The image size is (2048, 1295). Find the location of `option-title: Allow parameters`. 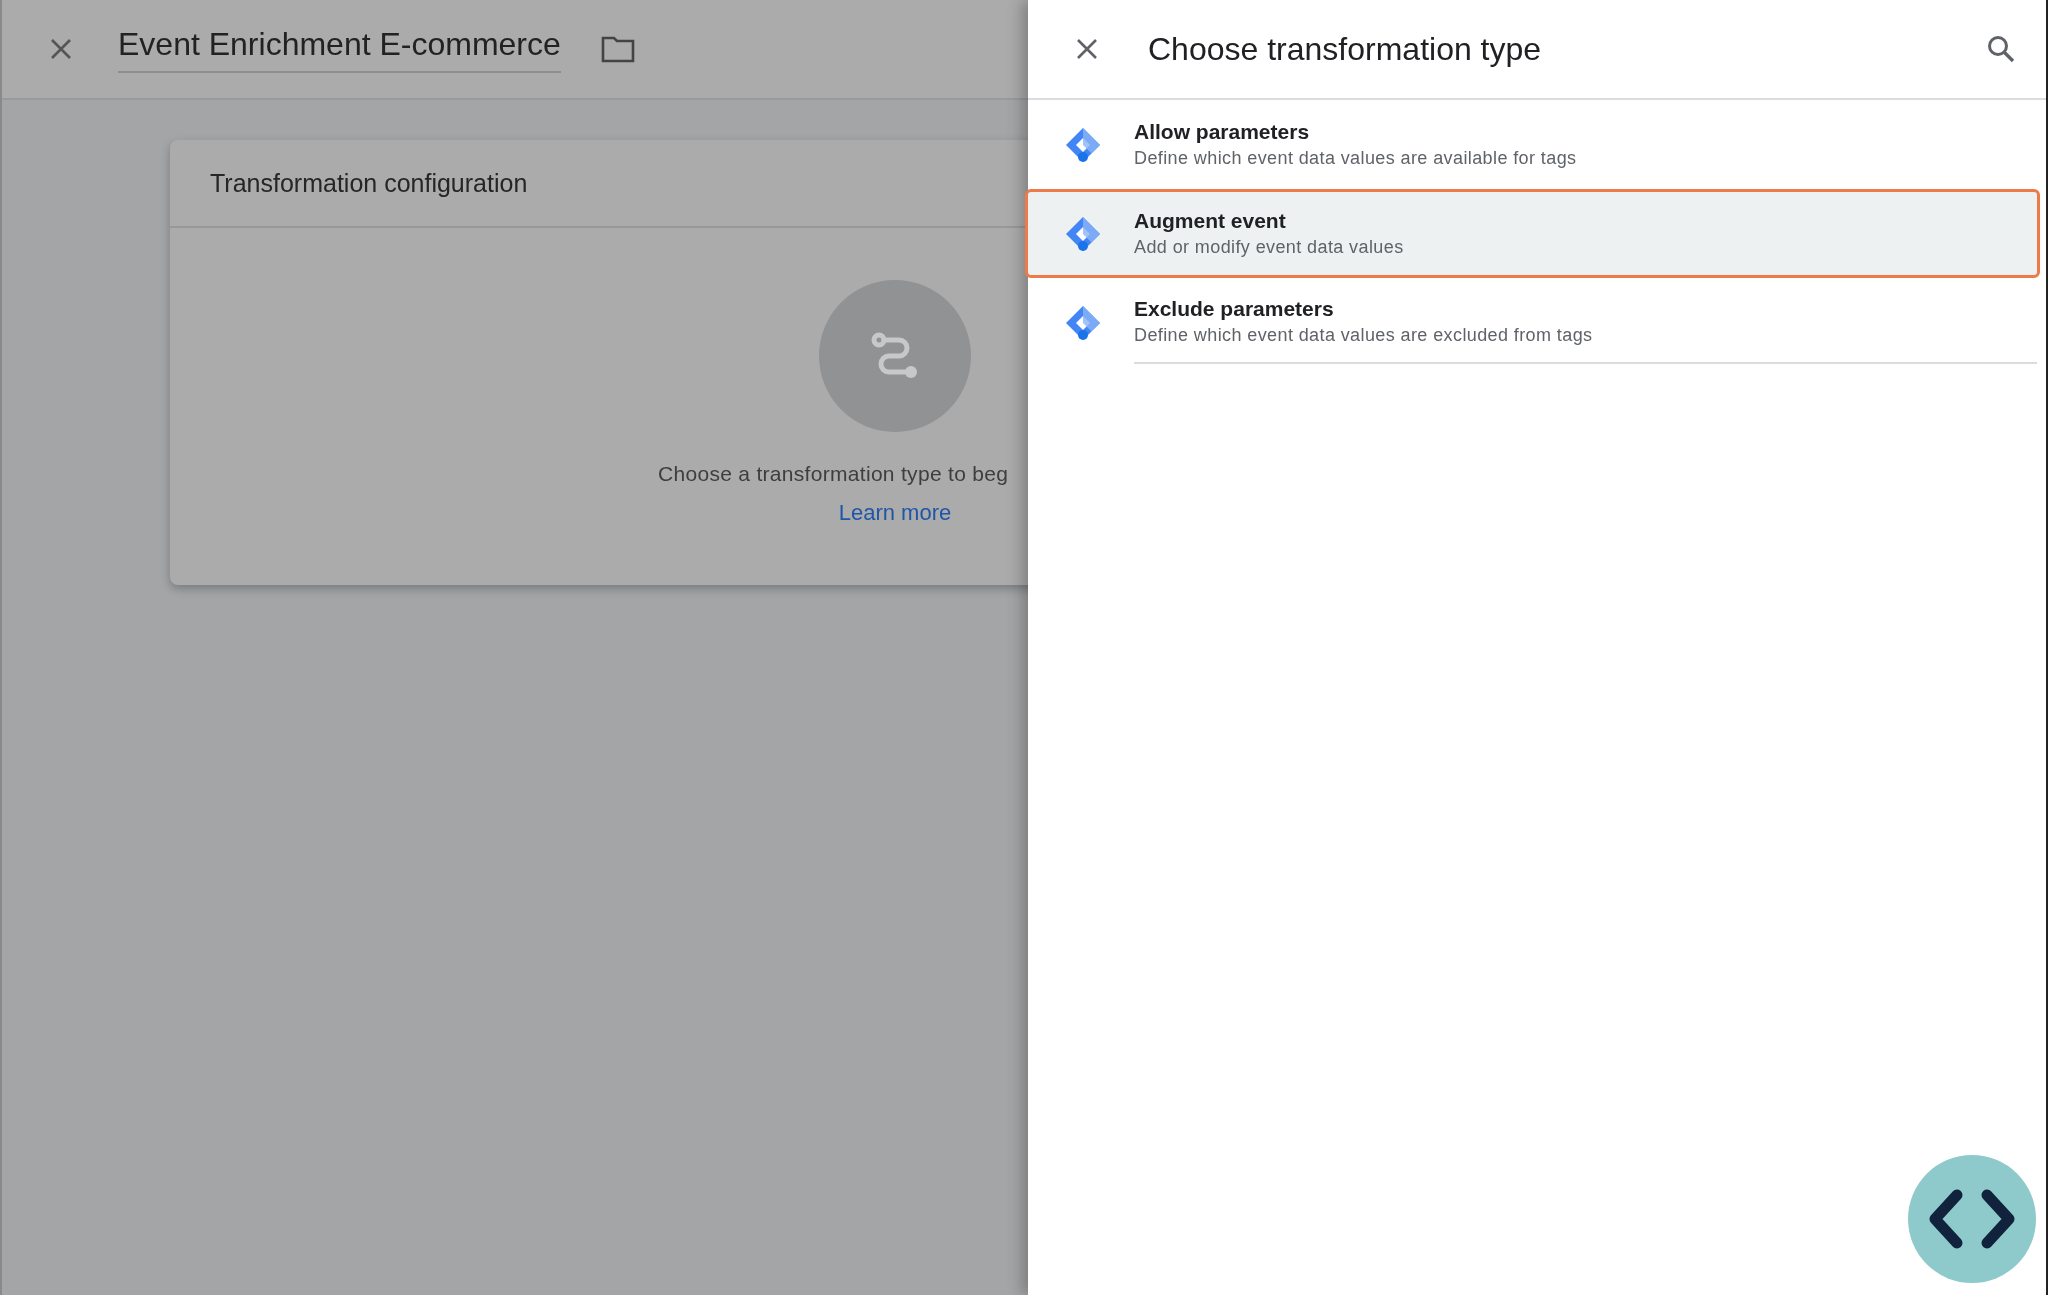

option-title: Allow parameters is located at coordinates (1222, 132).